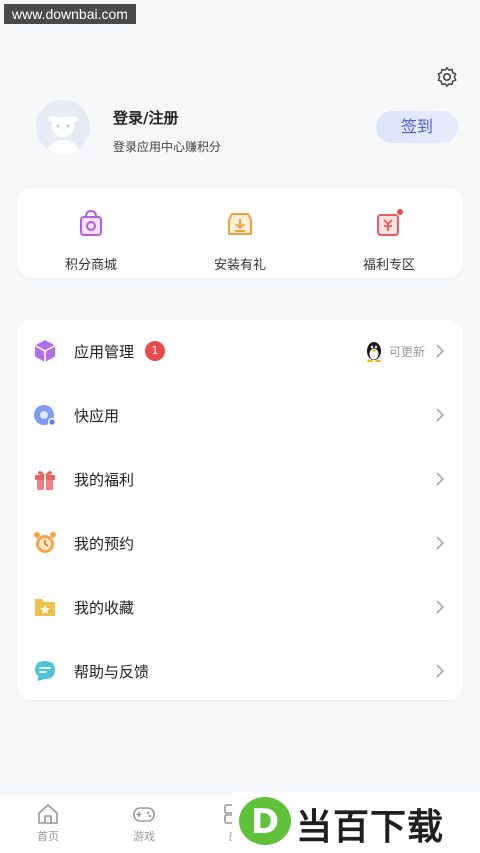  I want to click on update-count-badge: 1, so click(155, 351).